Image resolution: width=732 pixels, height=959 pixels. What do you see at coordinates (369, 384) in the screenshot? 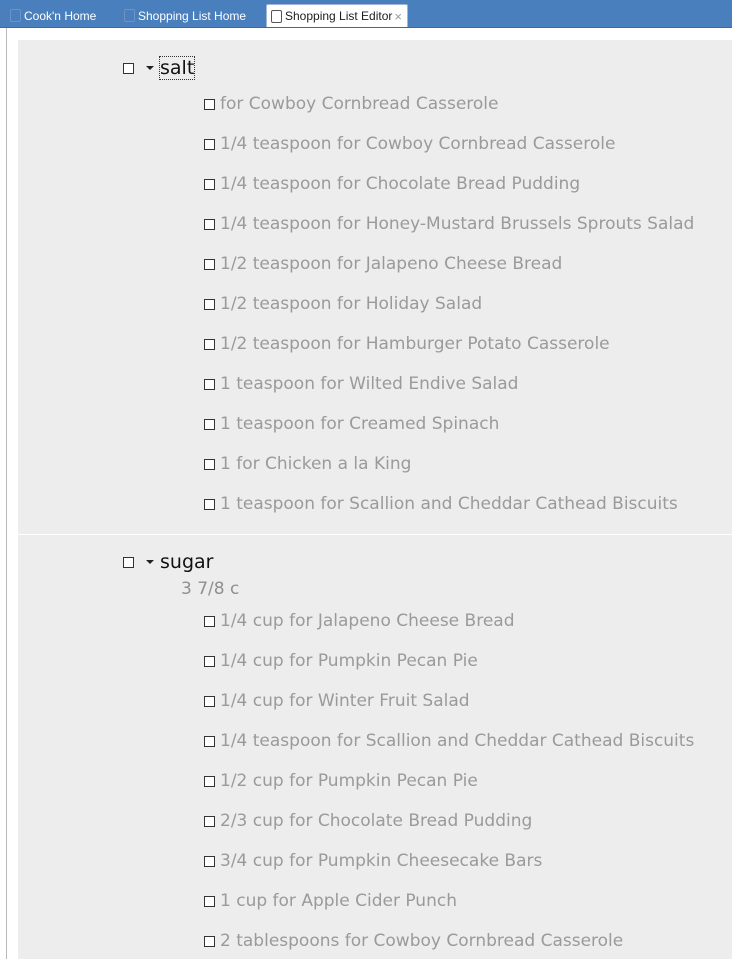
I see `item-text: 1 teaspoon for Wilted Endive Salad` at bounding box center [369, 384].